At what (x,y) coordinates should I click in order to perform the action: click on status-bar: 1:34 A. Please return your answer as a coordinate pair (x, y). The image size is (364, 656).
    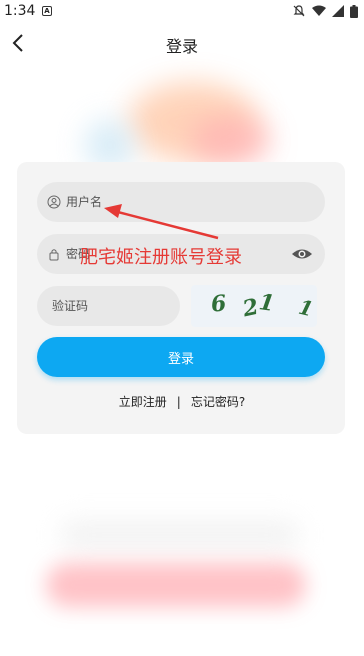
    Looking at the image, I should click on (182, 12).